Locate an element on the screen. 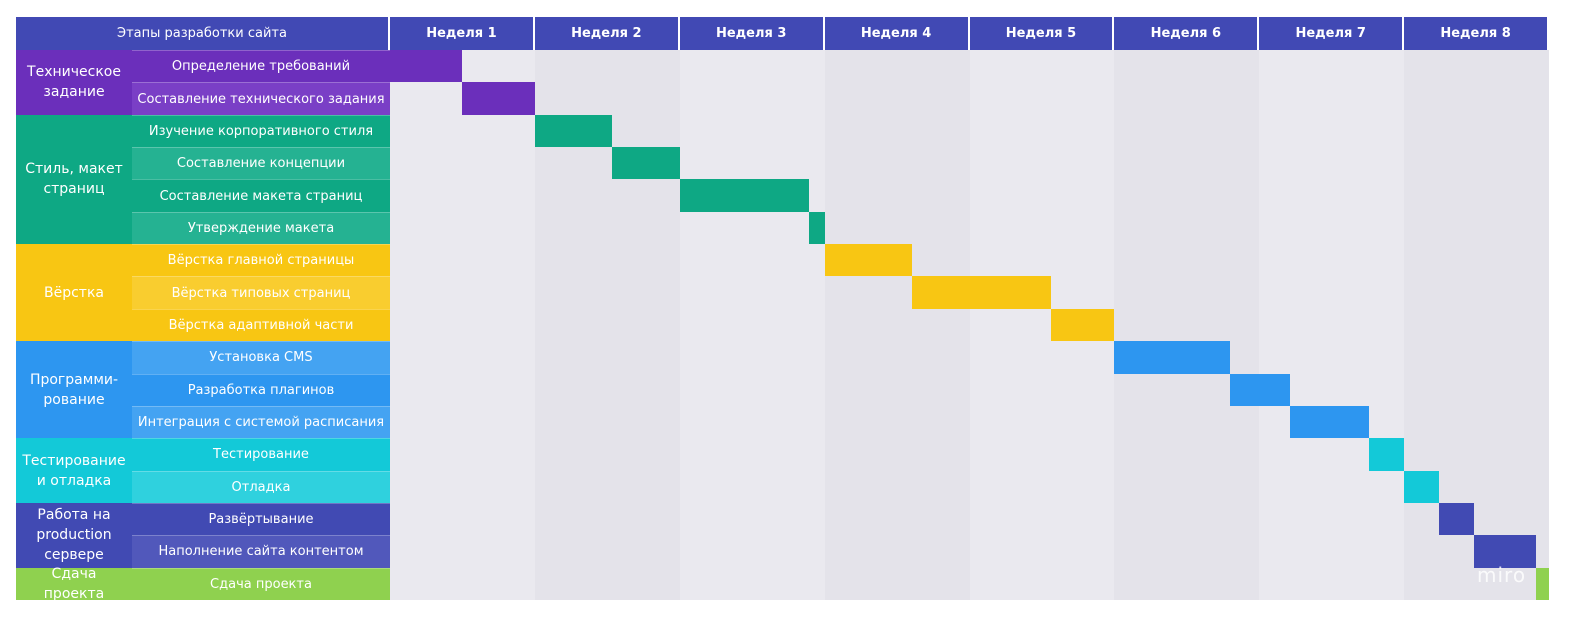 The height and width of the screenshot is (629, 1589). week-header-7: Неделя 7 is located at coordinates (1332, 33).